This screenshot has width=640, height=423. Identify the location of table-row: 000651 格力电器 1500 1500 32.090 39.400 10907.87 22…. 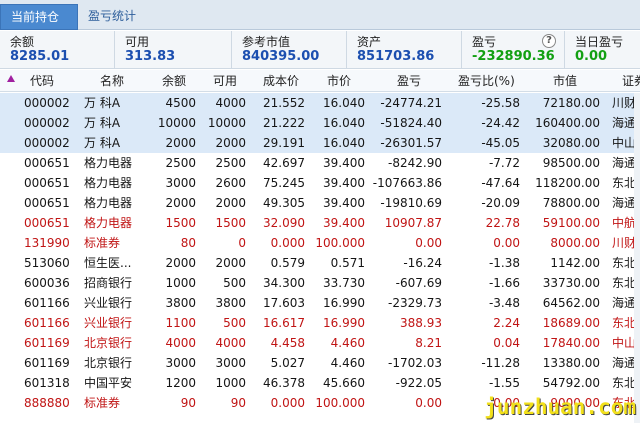
(320, 223).